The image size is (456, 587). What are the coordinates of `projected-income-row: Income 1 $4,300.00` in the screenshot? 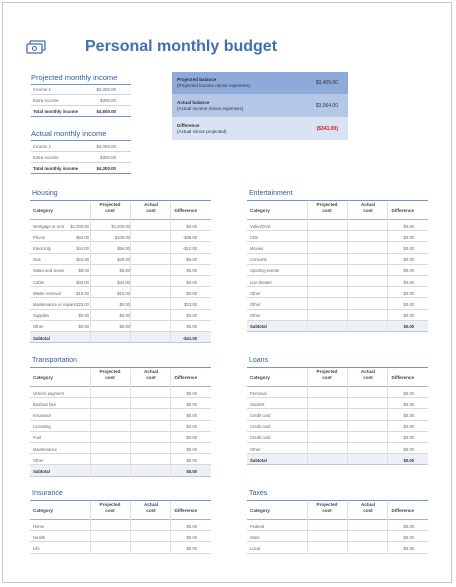 It's located at (81, 89).